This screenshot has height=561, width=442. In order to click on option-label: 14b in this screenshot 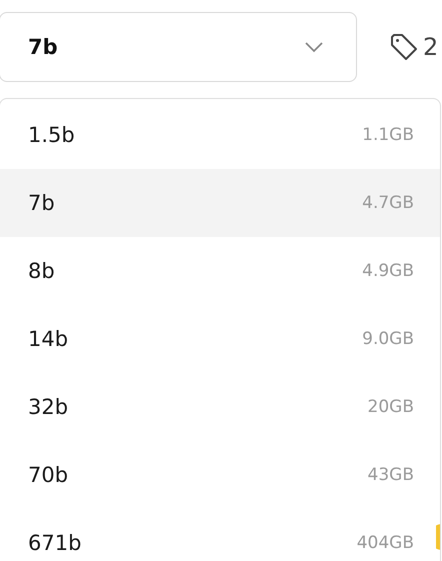, I will do `click(48, 339)`.